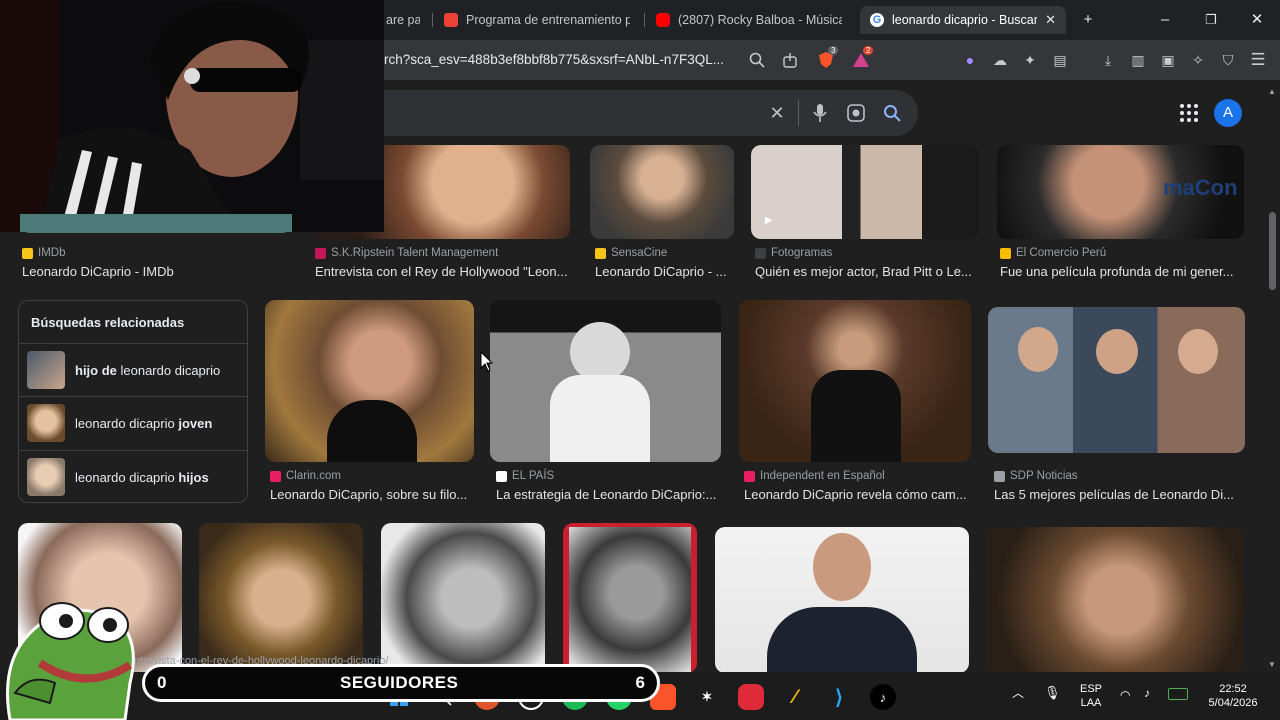 The image size is (1280, 720). Describe the element at coordinates (133, 476) in the screenshot. I see `related-search-item: leonardo dicaprio hijos` at that location.